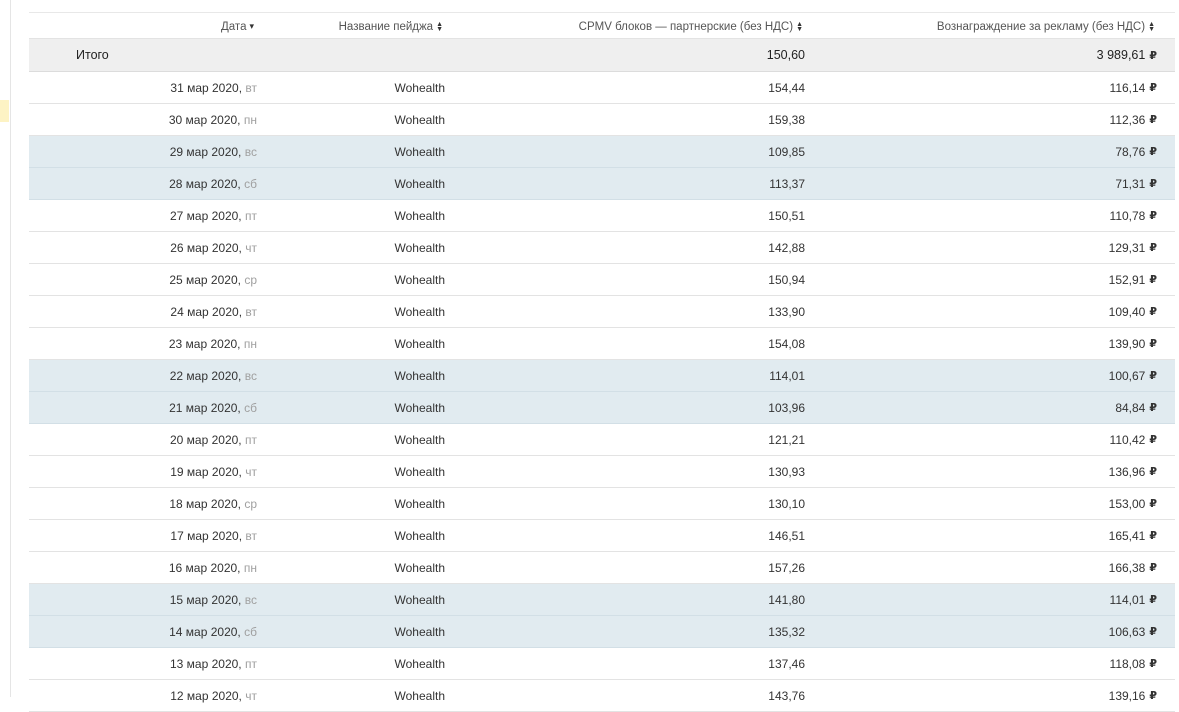 The height and width of the screenshot is (712, 1179). I want to click on column-header-page-name: Название пейджа ▲ ▼, so click(350, 26).